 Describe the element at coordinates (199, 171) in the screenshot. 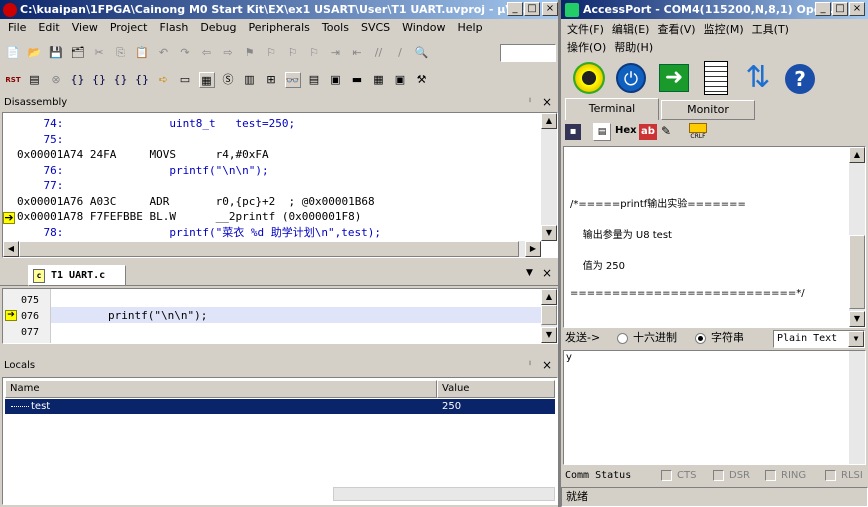

I see `disassembly-line: 76: printf("\n\n");` at that location.